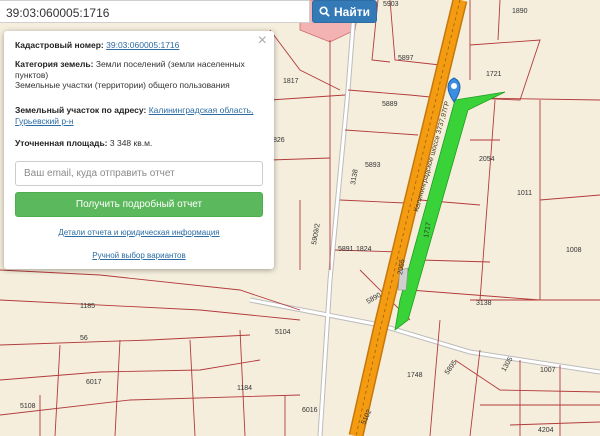 The width and height of the screenshot is (600, 436). I want to click on plot-label: 1184, so click(244, 388).